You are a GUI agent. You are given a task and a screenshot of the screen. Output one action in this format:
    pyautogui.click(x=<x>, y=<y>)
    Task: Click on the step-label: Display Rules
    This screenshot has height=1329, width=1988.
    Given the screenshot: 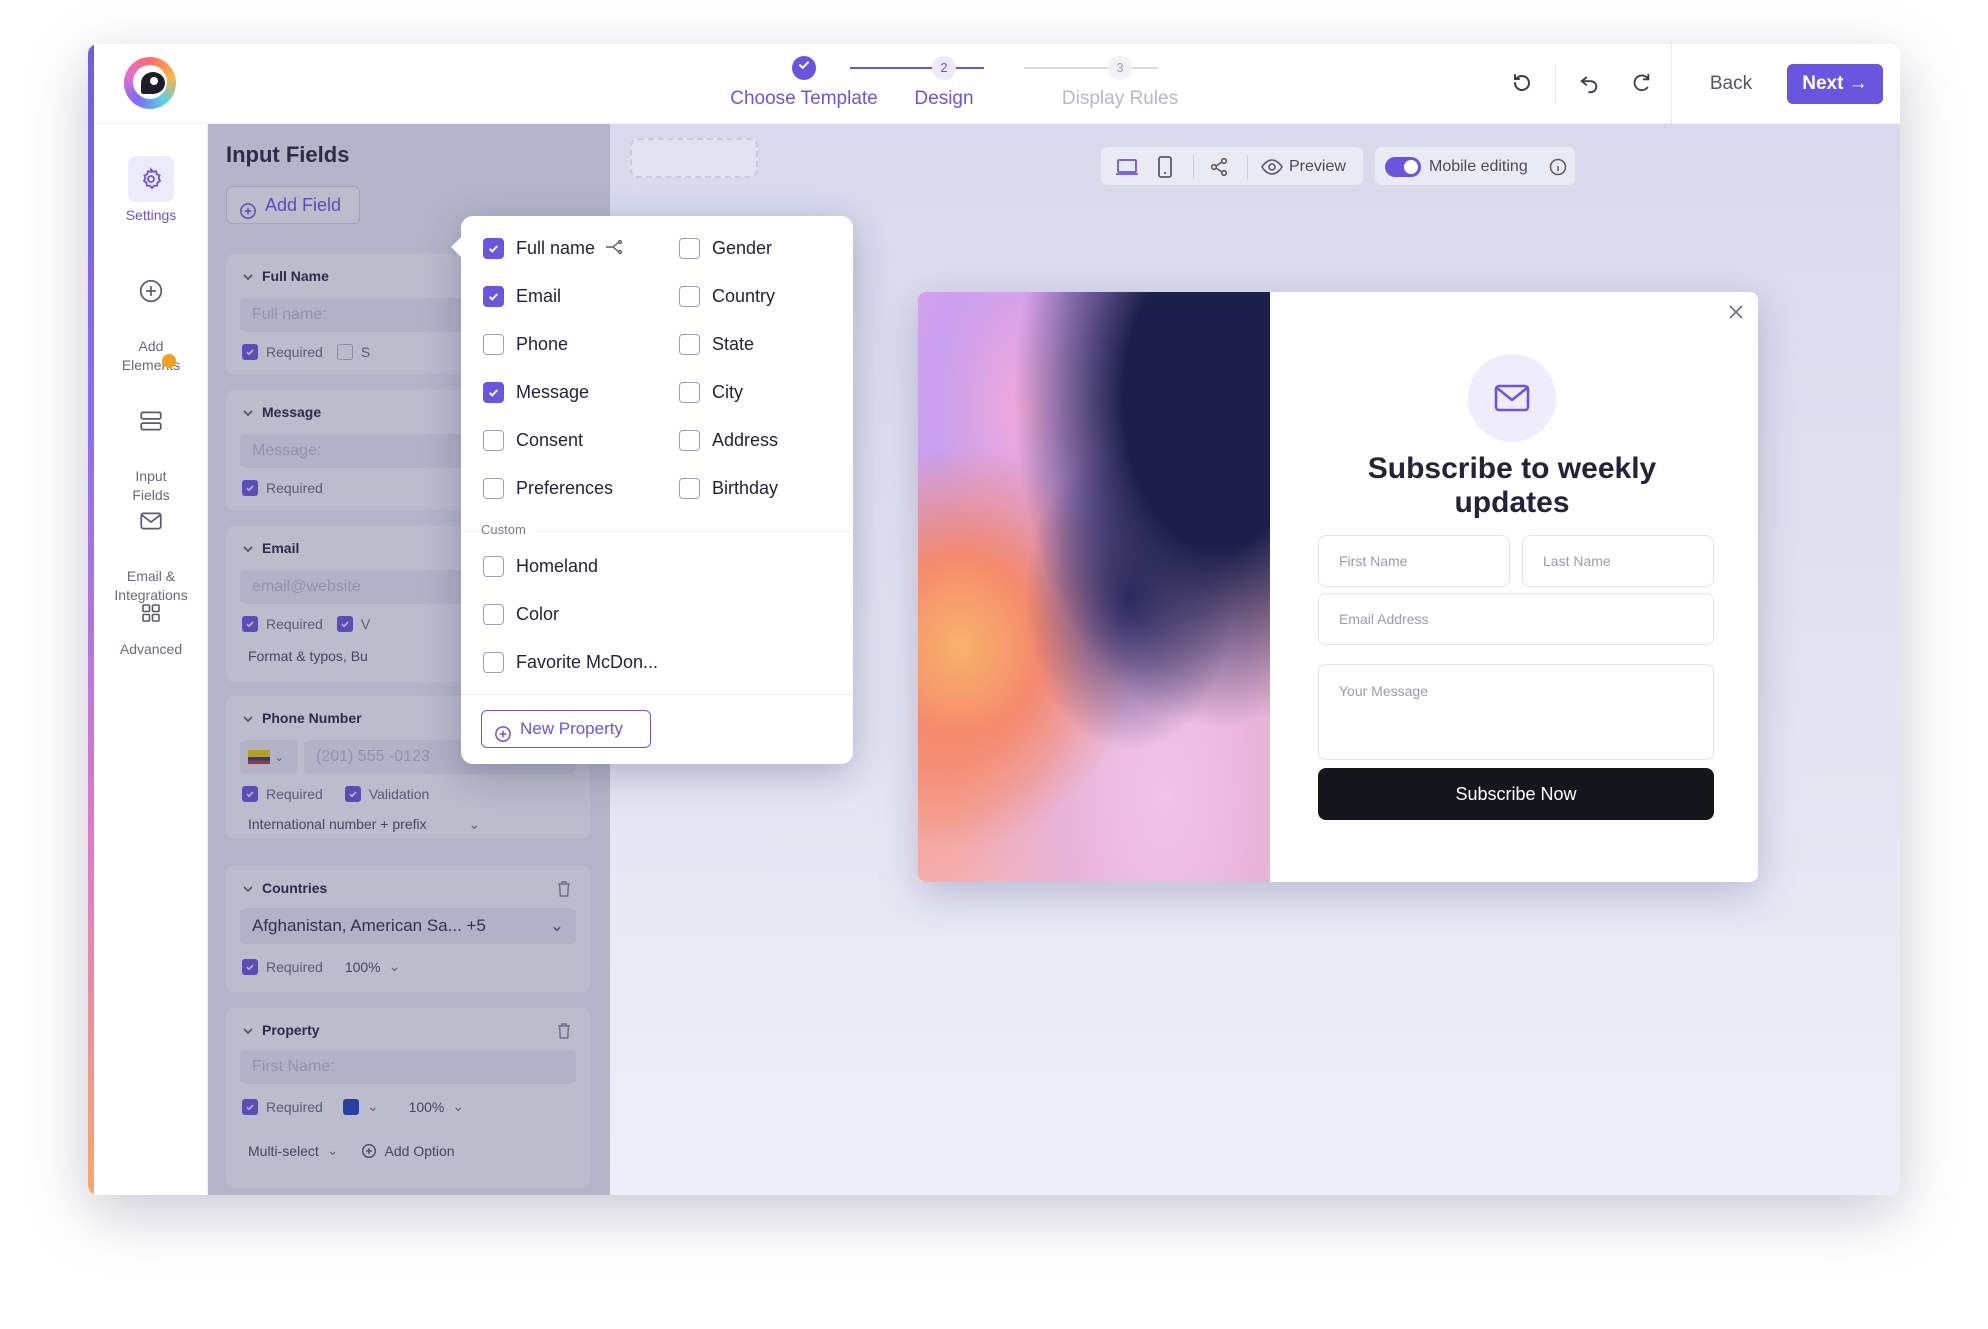 What is the action you would take?
    pyautogui.click(x=1120, y=98)
    